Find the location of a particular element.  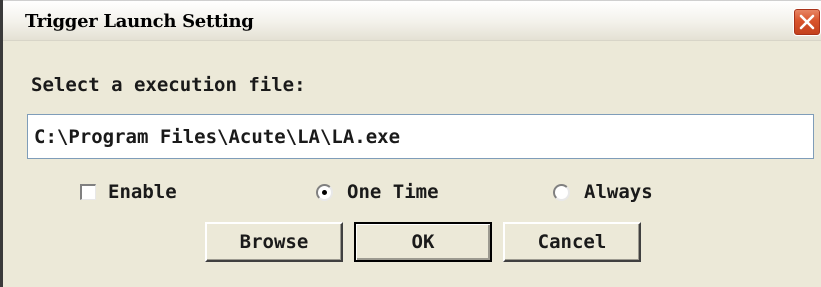

browse-button: Browse is located at coordinates (274, 242).